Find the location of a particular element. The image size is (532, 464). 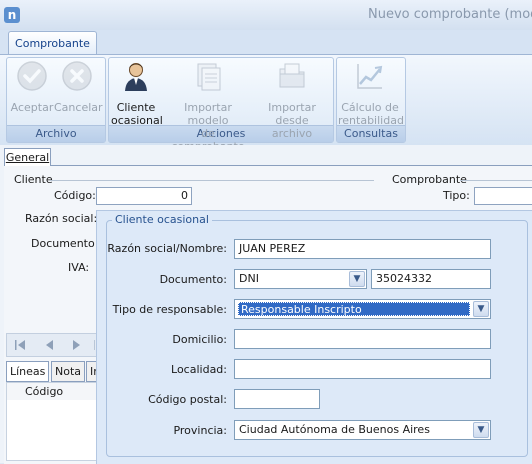

tipo-responsable-select: Responsable Inscripto ▼ is located at coordinates (362, 309).